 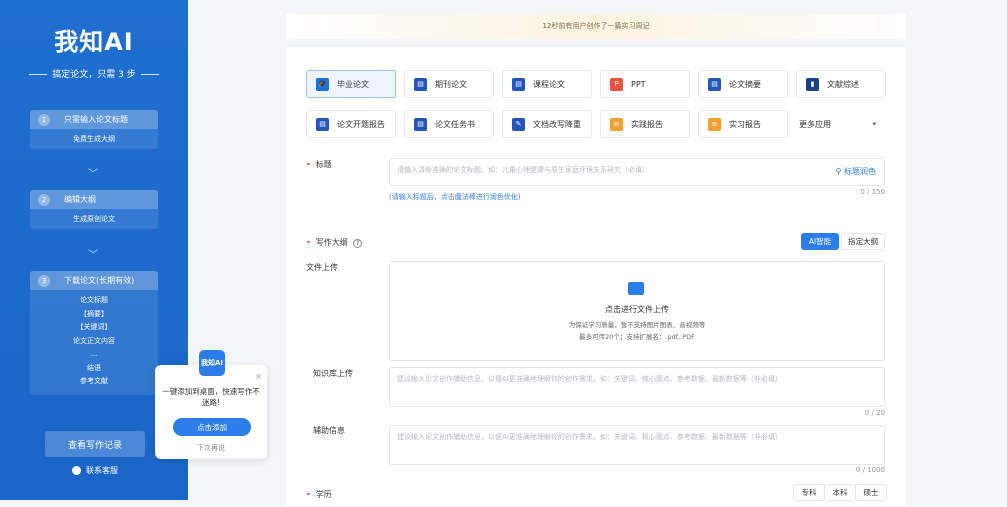 I want to click on type-internship-report: ≡ 实习报告, so click(x=743, y=124).